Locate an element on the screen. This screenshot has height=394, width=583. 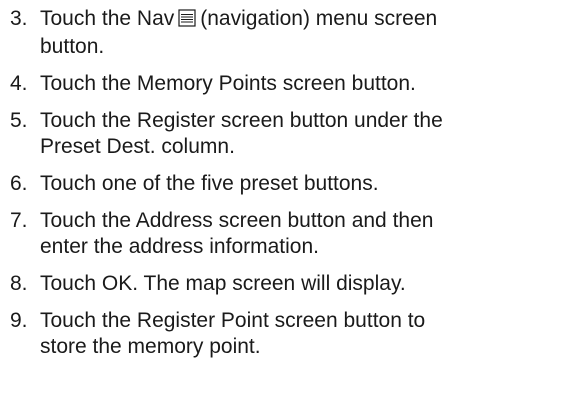
step-text: (navigation) menu screen is located at coordinates (319, 18).